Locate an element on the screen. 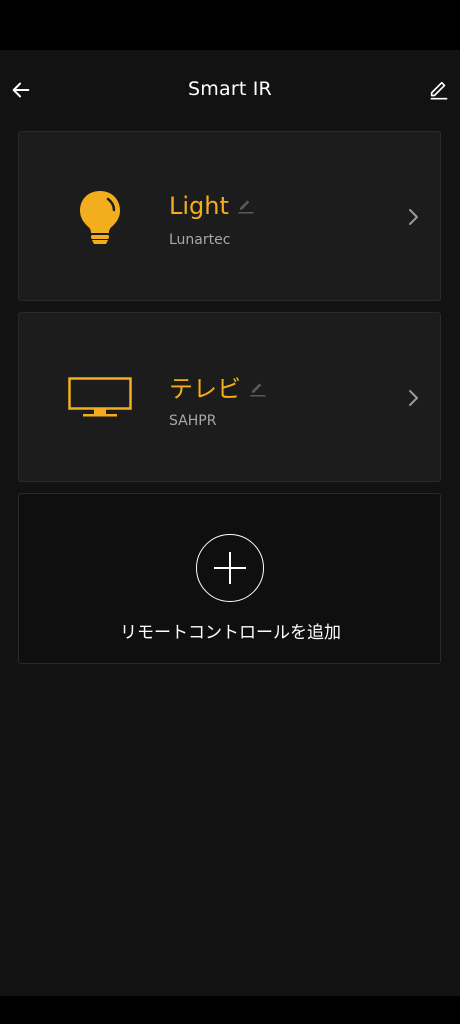  remote-name: テレビ is located at coordinates (205, 389).